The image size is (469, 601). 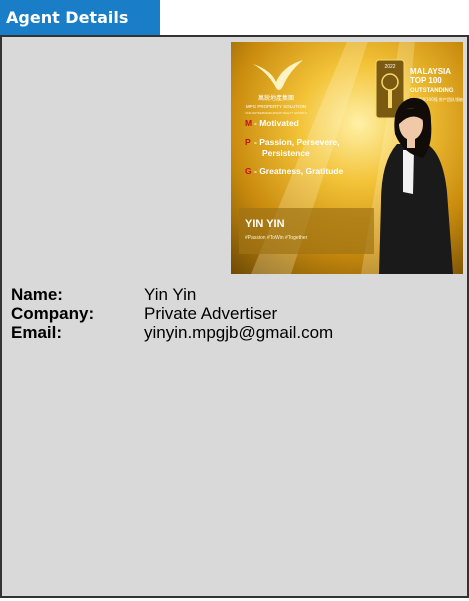 I want to click on brand-name: MPG PROPERTY SOLUTION, so click(x=276, y=106).